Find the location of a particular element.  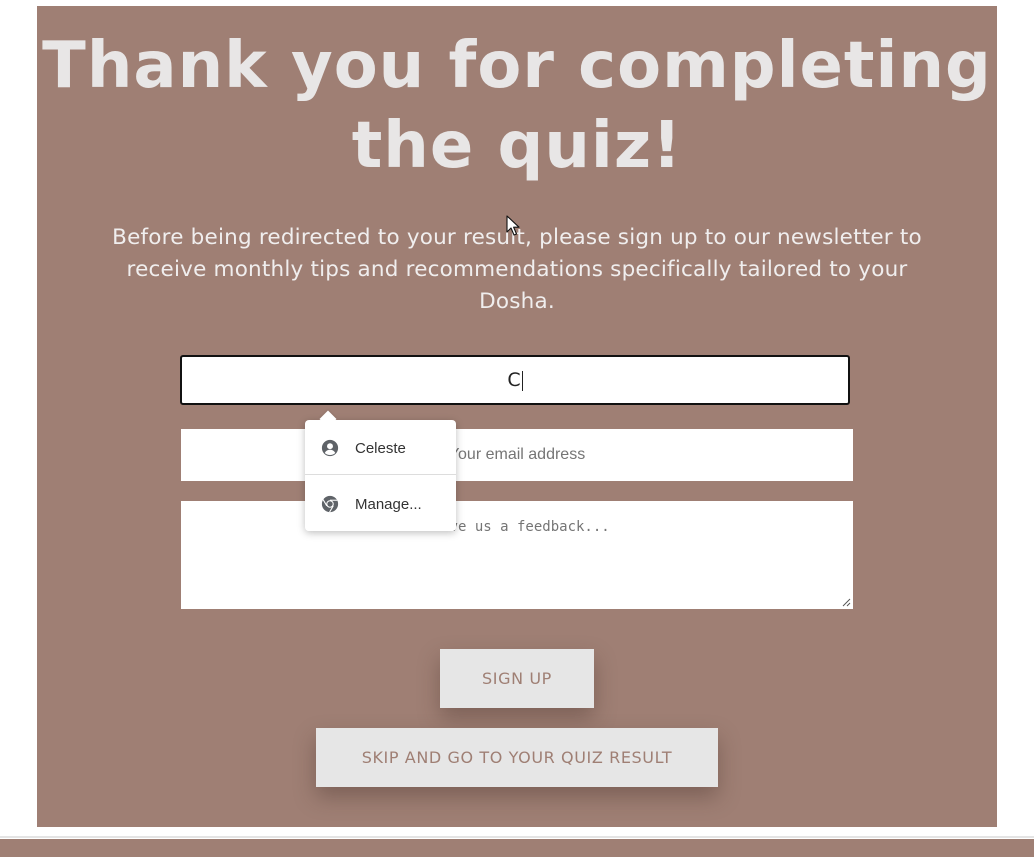

mouse-pointer-icon is located at coordinates (513, 225).